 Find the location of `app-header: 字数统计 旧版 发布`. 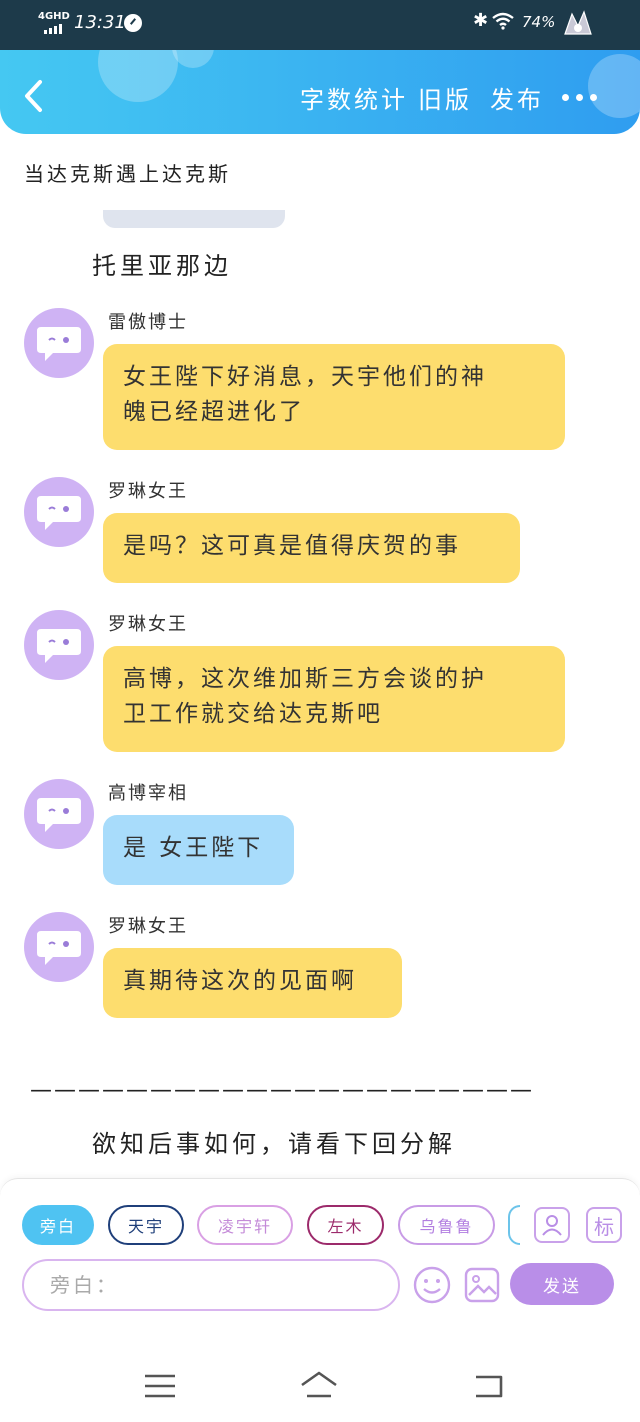

app-header: 字数统计 旧版 发布 is located at coordinates (320, 92).